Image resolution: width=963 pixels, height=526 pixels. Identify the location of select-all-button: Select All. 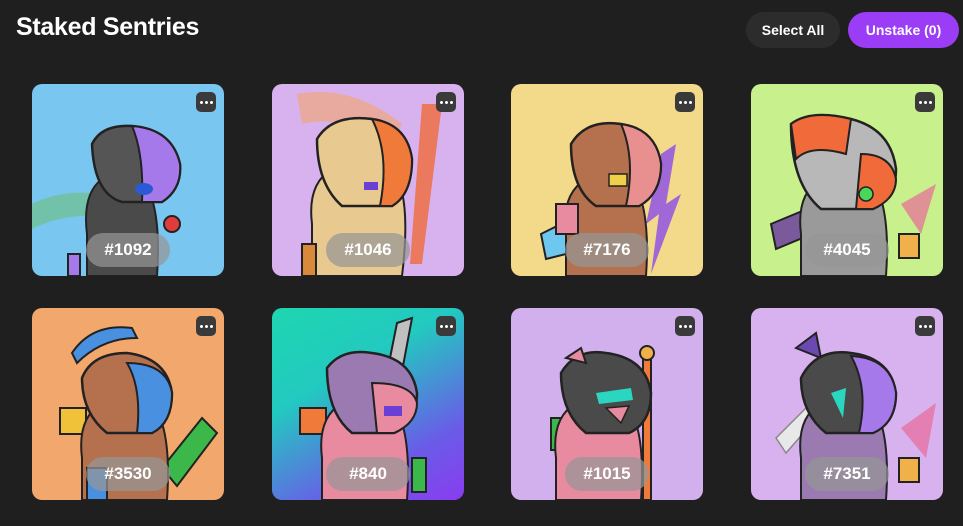
(793, 30).